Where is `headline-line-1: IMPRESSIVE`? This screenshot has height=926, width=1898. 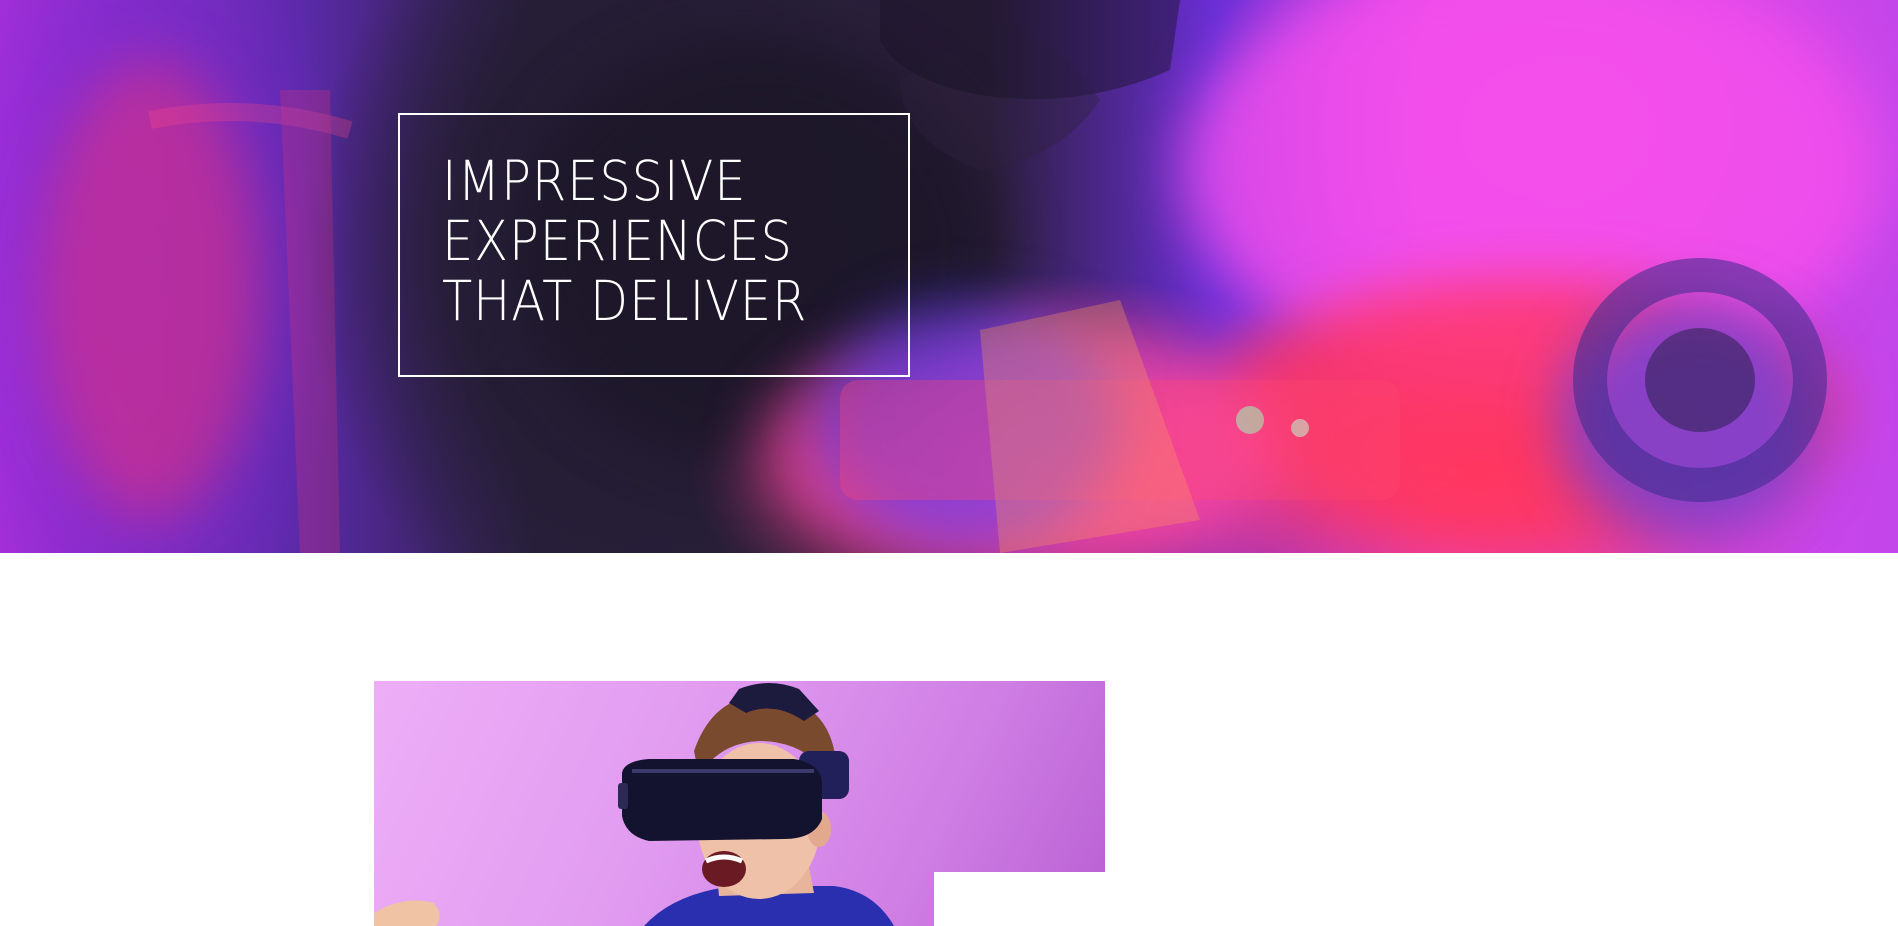
headline-line-1: IMPRESSIVE is located at coordinates (594, 181).